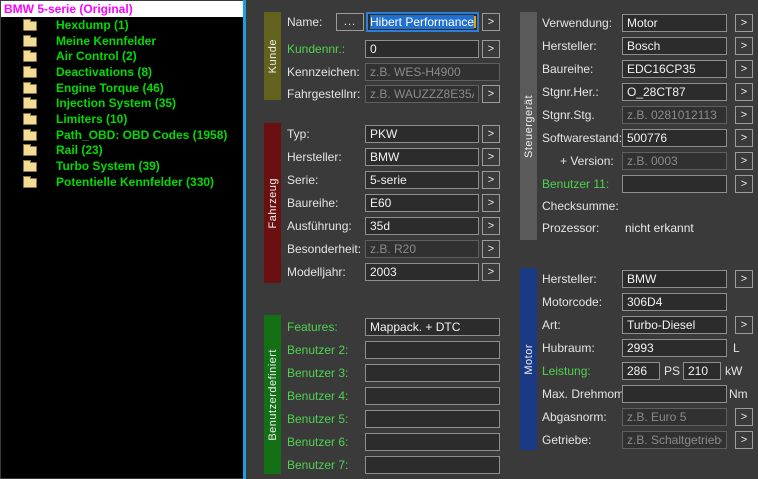  Describe the element at coordinates (122, 103) in the screenshot. I see `tree-item-injection-system: Injection System (35)` at that location.